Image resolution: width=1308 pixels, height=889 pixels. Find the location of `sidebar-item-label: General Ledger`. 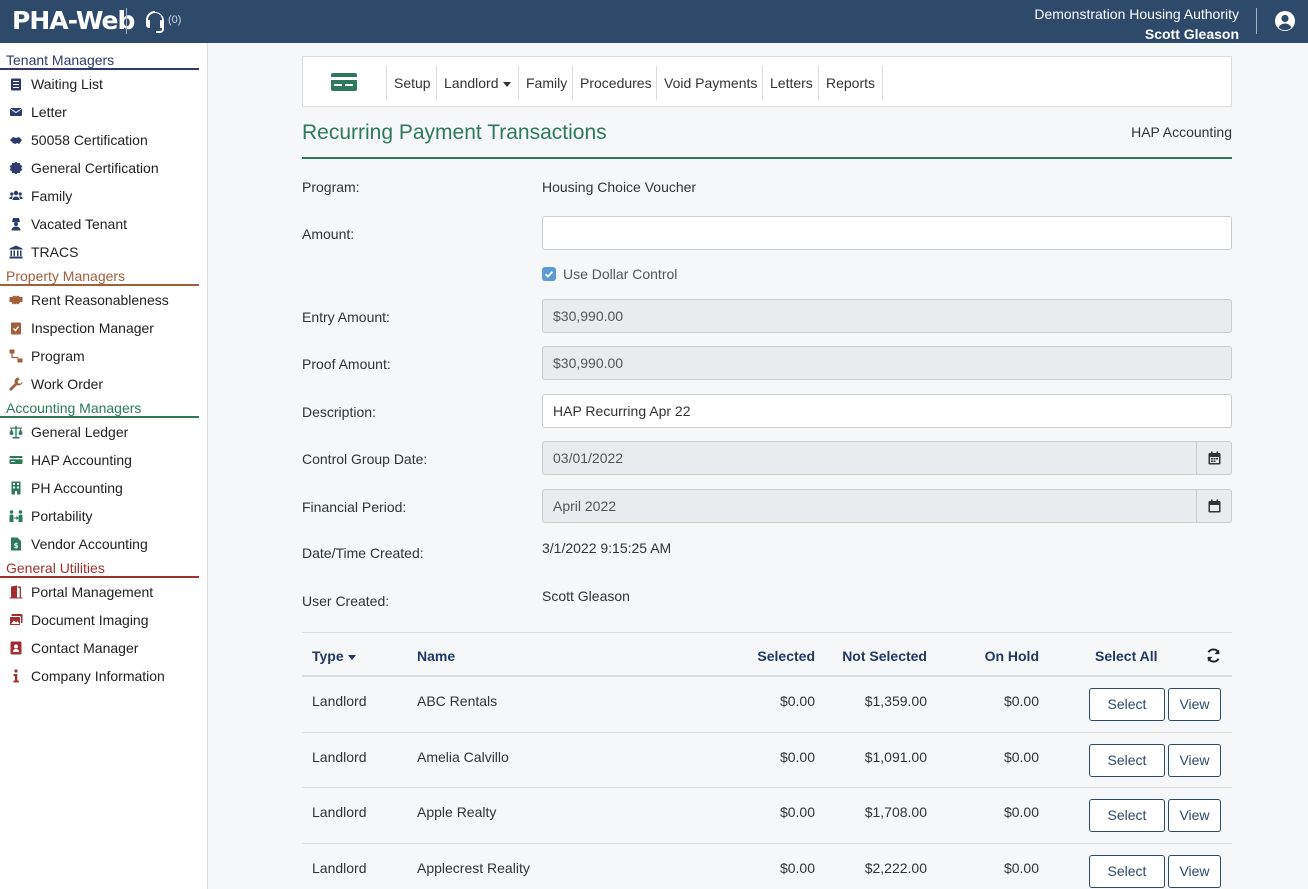

sidebar-item-label: General Ledger is located at coordinates (80, 432).